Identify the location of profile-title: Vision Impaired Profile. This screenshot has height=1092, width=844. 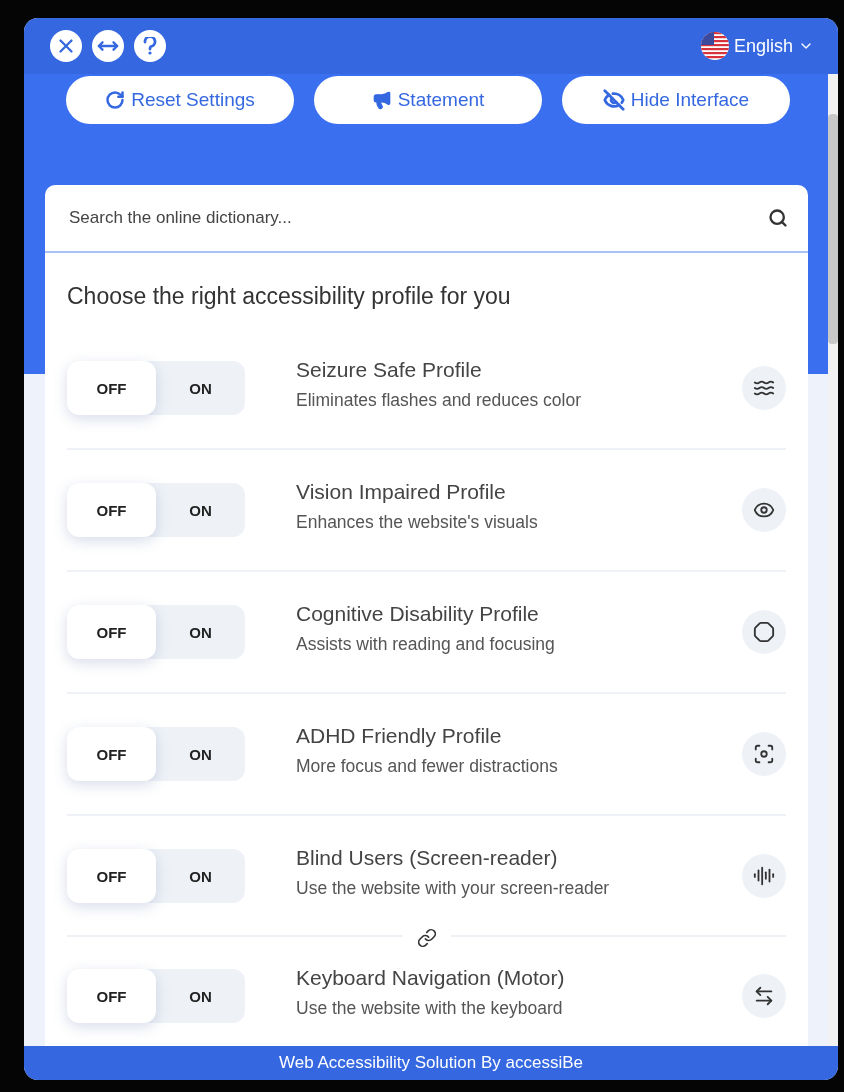
(401, 491).